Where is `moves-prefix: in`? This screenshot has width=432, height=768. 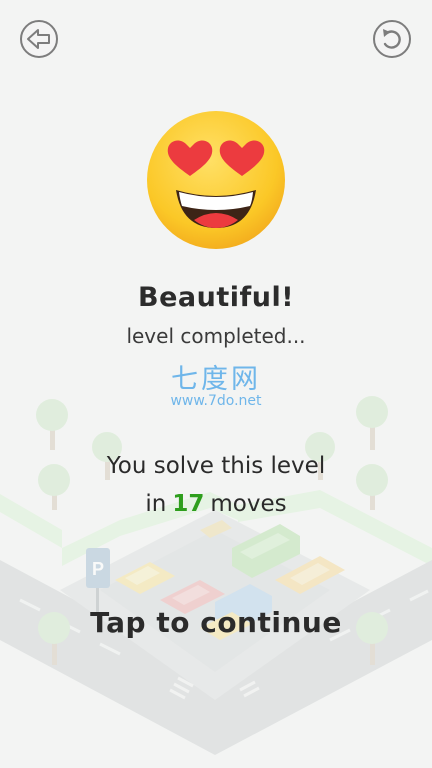 moves-prefix: in is located at coordinates (156, 504).